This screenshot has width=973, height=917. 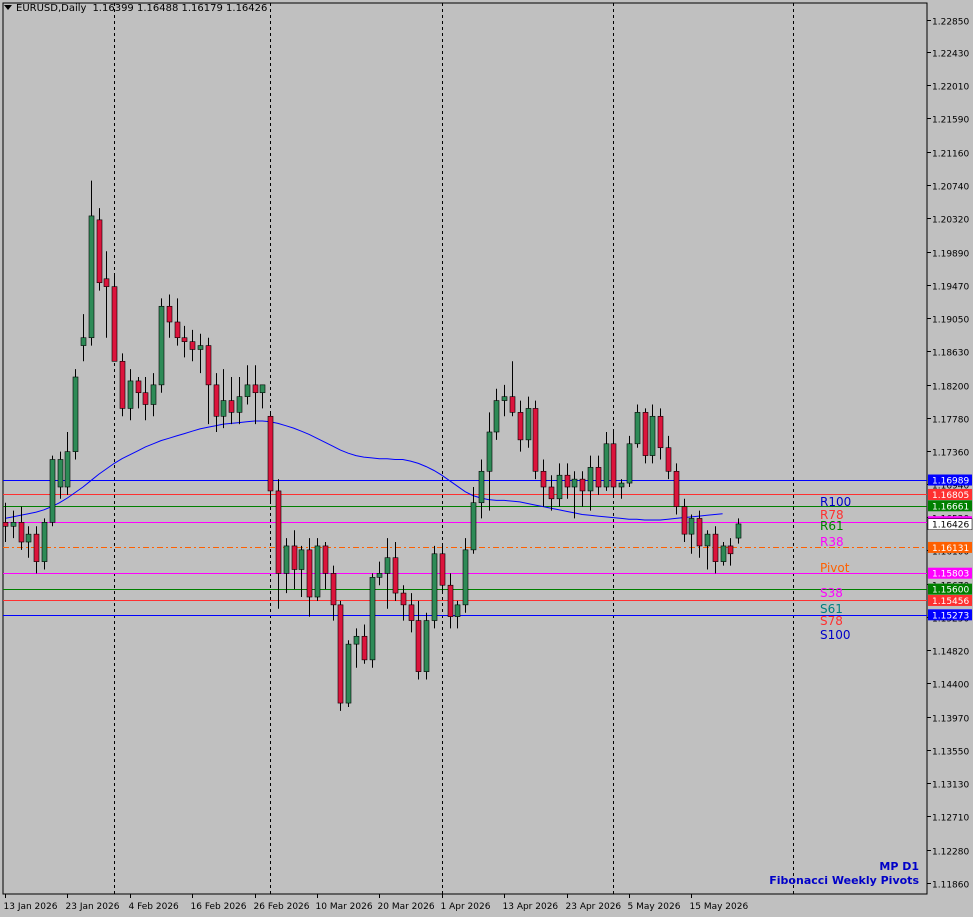 What do you see at coordinates (950, 616) in the screenshot?
I see `price-tag-label-s100: 1.15273` at bounding box center [950, 616].